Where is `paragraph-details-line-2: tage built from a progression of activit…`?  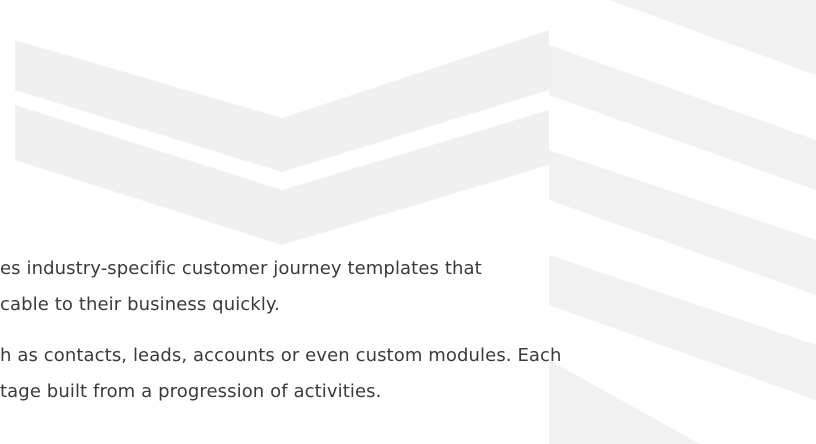 paragraph-details-line-2: tage built from a progression of activit… is located at coordinates (191, 391).